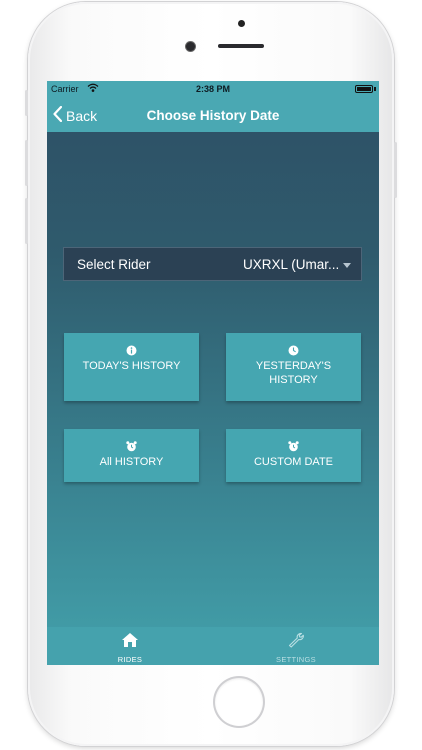  I want to click on clock-icon, so click(293, 350).